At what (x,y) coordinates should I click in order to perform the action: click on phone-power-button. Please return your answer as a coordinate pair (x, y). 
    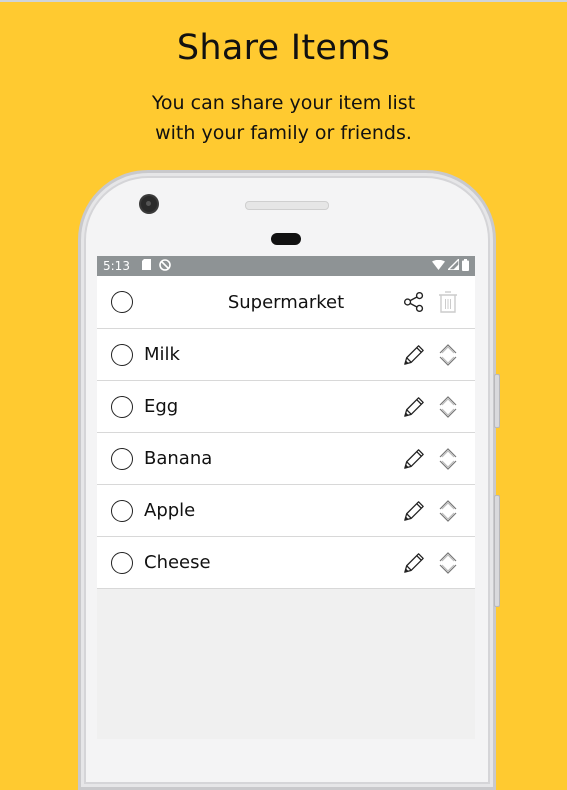
    Looking at the image, I should click on (497, 401).